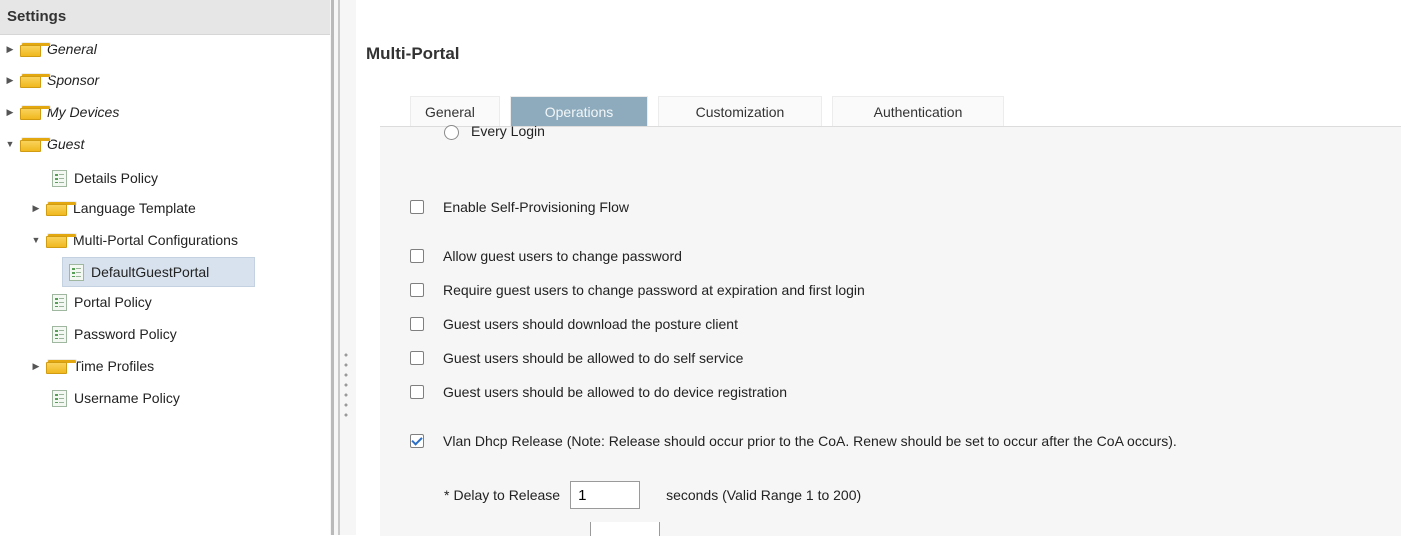 The width and height of the screenshot is (1401, 536). What do you see at coordinates (343, 267) in the screenshot?
I see `pane-splitter` at bounding box center [343, 267].